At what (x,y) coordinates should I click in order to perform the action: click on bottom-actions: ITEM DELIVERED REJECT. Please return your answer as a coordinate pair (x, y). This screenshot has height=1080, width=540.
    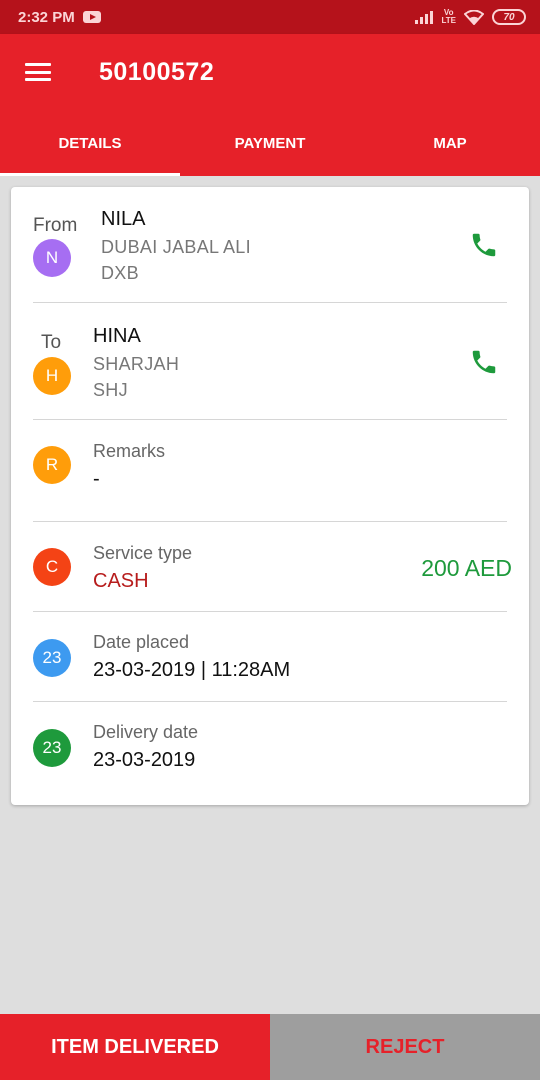
    Looking at the image, I should click on (270, 1047).